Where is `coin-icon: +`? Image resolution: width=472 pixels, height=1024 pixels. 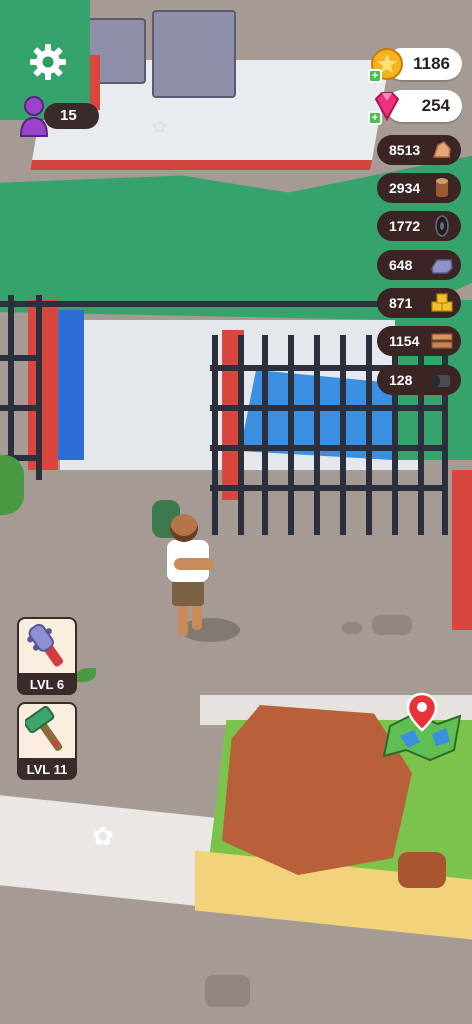 coin-icon: + is located at coordinates (386, 65).